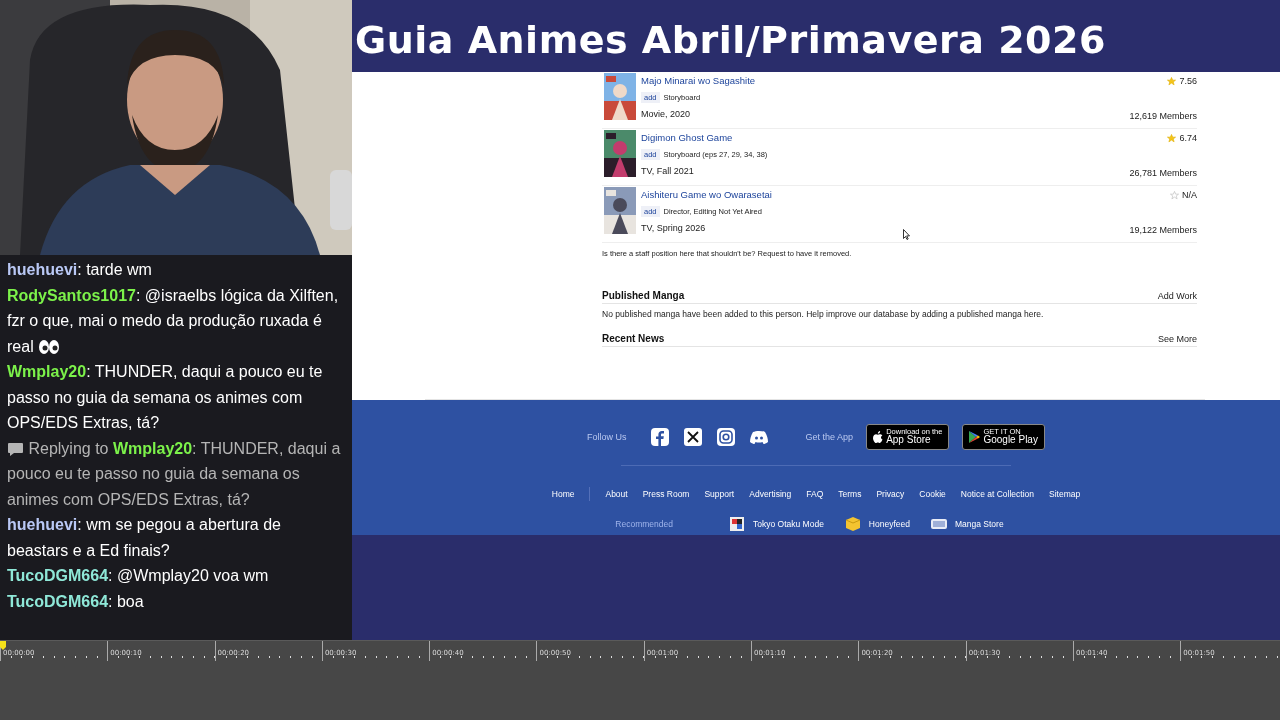 This screenshot has width=1280, height=720. What do you see at coordinates (719, 494) in the screenshot?
I see `footer-link: Support` at bounding box center [719, 494].